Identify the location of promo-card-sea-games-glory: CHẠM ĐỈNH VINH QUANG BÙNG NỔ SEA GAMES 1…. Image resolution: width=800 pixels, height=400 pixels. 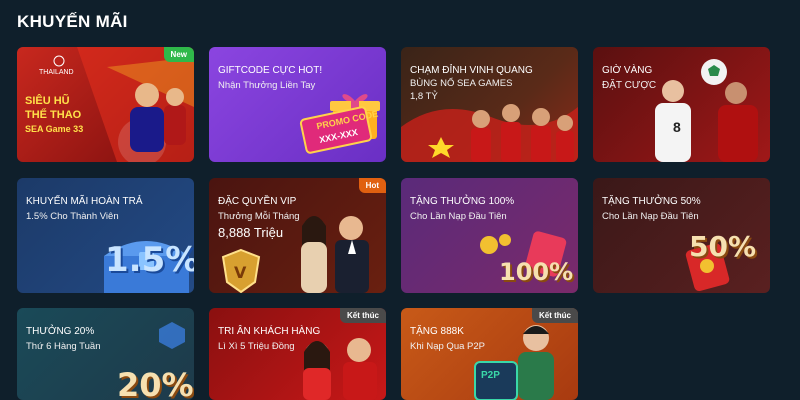
(489, 104).